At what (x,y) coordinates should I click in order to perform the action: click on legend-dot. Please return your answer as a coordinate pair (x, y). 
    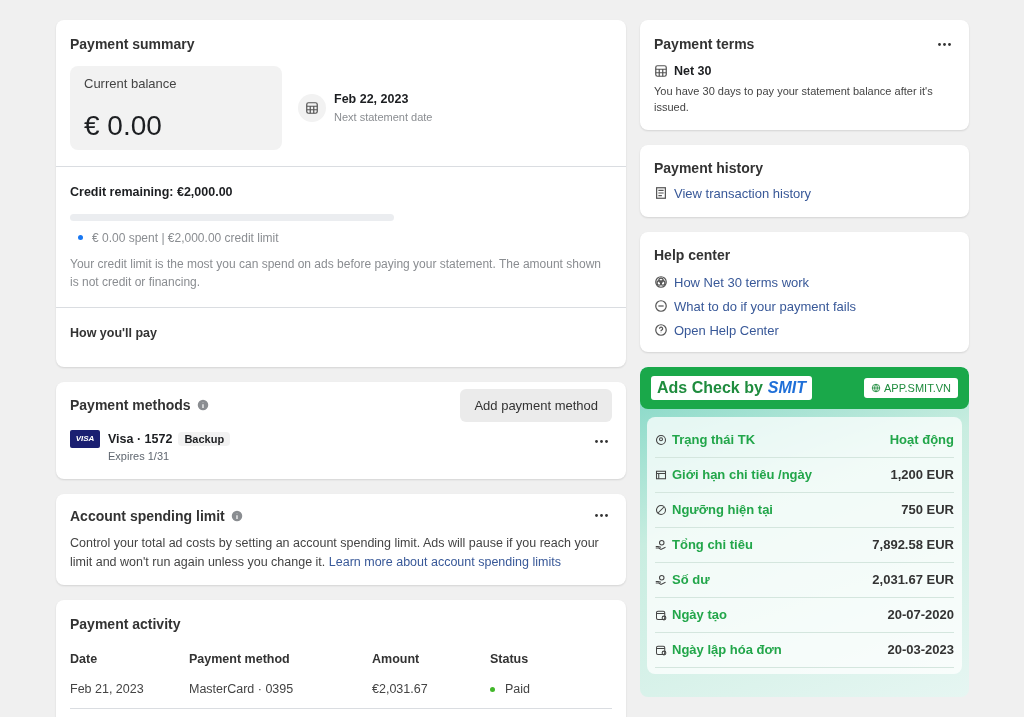
    Looking at the image, I should click on (80, 238).